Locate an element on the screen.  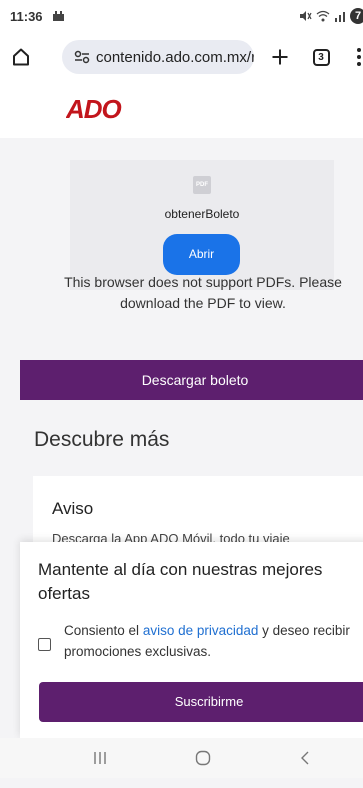
status-time: 11:36 is located at coordinates (26, 16).